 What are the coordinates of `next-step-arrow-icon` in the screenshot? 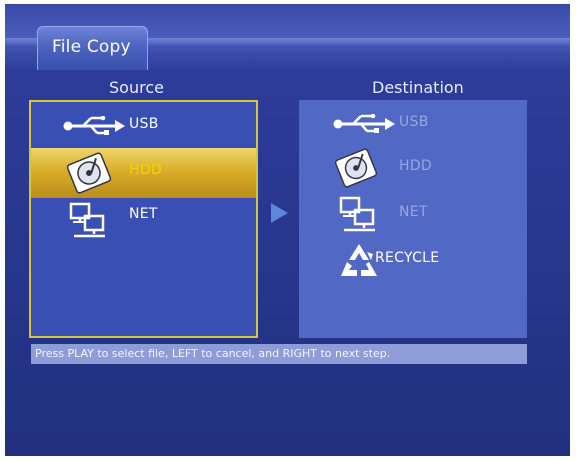 It's located at (279, 213).